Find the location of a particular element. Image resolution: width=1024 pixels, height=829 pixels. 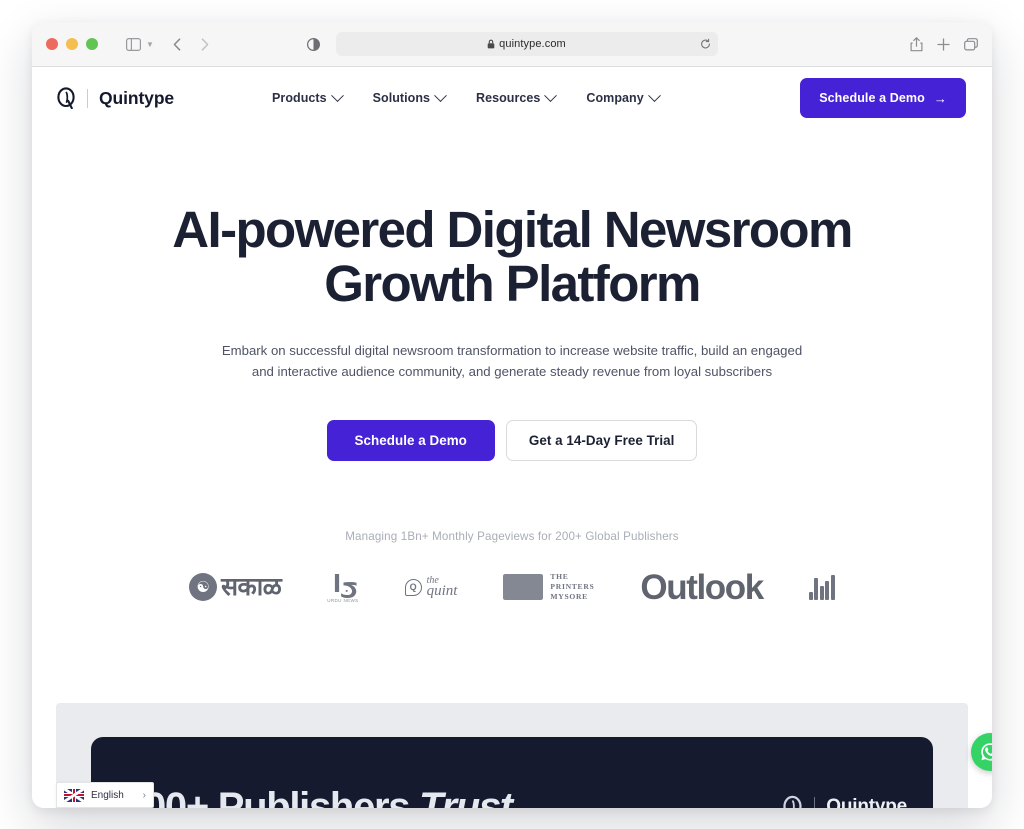

hero-free-trial-button: Get a 14-Day Free Trial is located at coordinates (601, 440).